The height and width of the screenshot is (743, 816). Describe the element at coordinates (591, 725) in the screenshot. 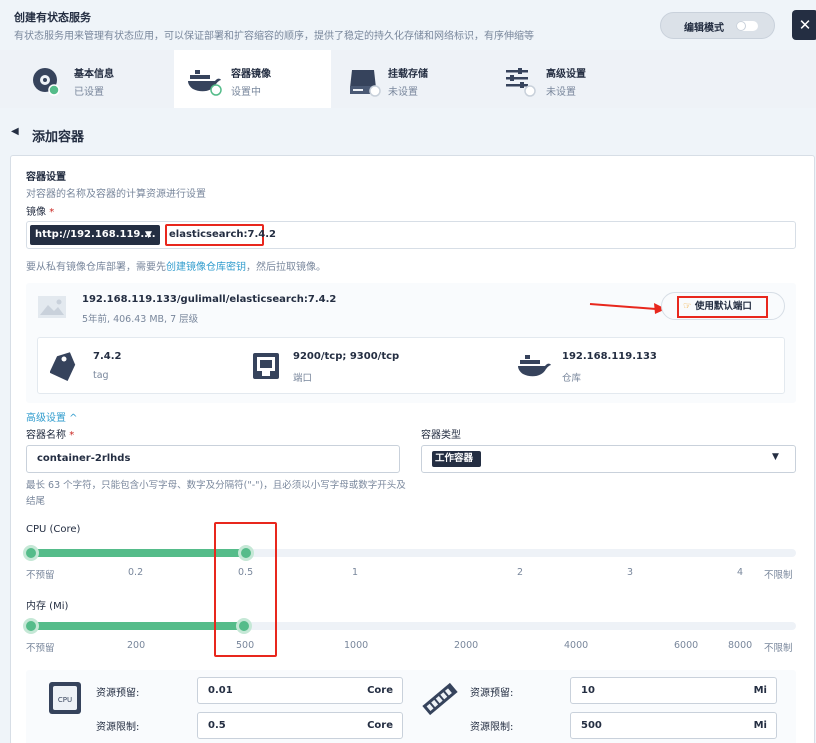

I see `memory-limit-value: 500` at that location.